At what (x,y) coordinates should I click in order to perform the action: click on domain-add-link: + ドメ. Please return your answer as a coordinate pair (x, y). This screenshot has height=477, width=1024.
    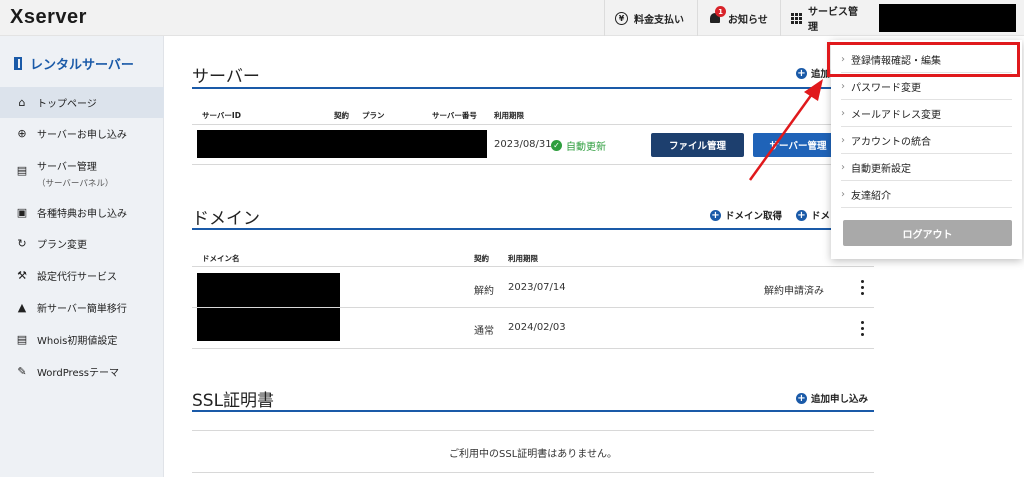
    Looking at the image, I should click on (813, 215).